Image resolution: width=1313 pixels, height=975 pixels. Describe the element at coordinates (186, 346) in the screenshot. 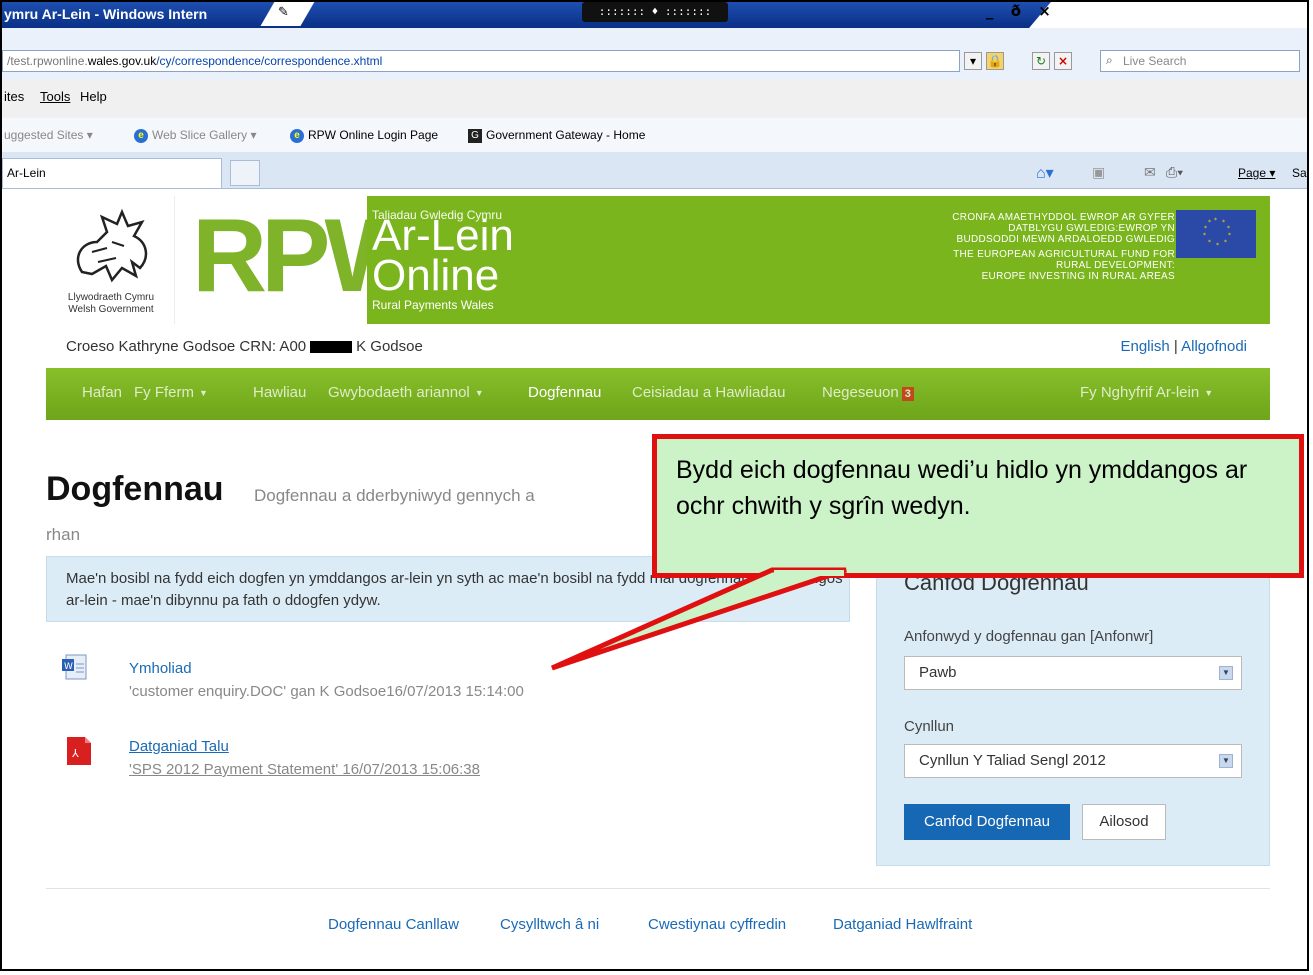

I see `welcome-prefix: Croeso Kathryne Godsoe CRN: A00` at that location.